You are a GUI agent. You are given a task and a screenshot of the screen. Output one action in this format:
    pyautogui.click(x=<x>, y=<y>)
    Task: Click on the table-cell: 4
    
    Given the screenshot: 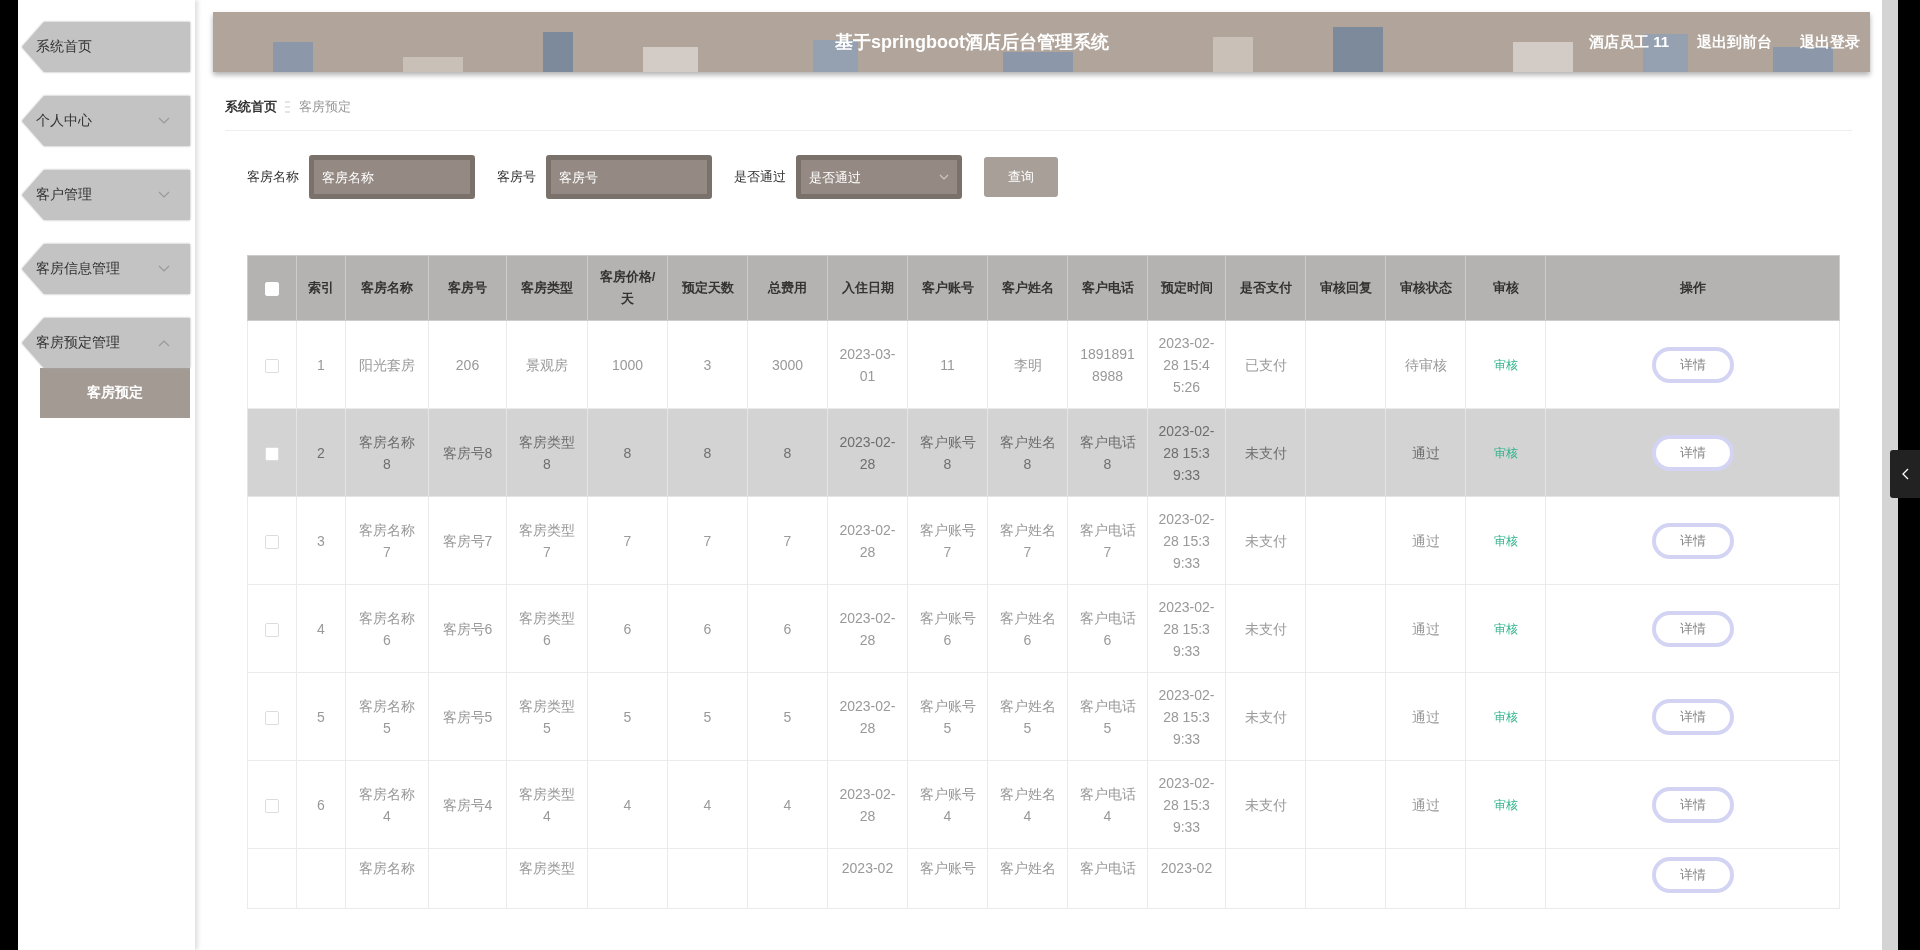 What is the action you would take?
    pyautogui.click(x=321, y=628)
    